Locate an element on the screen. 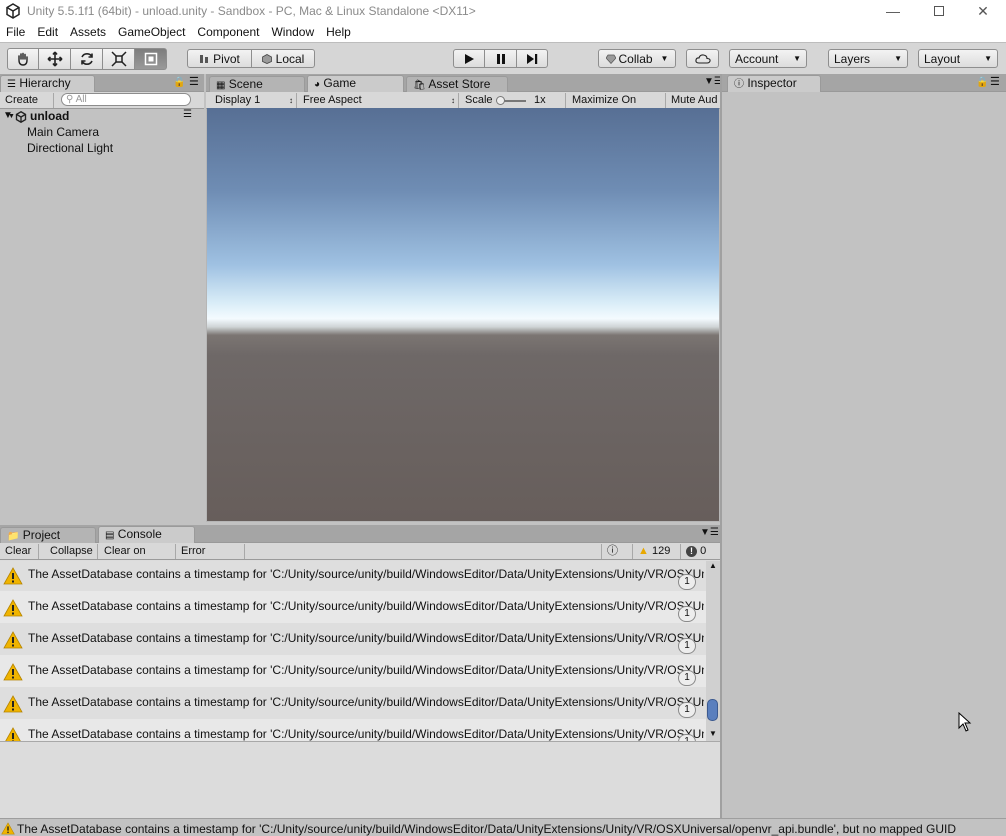  panel-menu-icon: ▼☰ is located at coordinates (709, 532).